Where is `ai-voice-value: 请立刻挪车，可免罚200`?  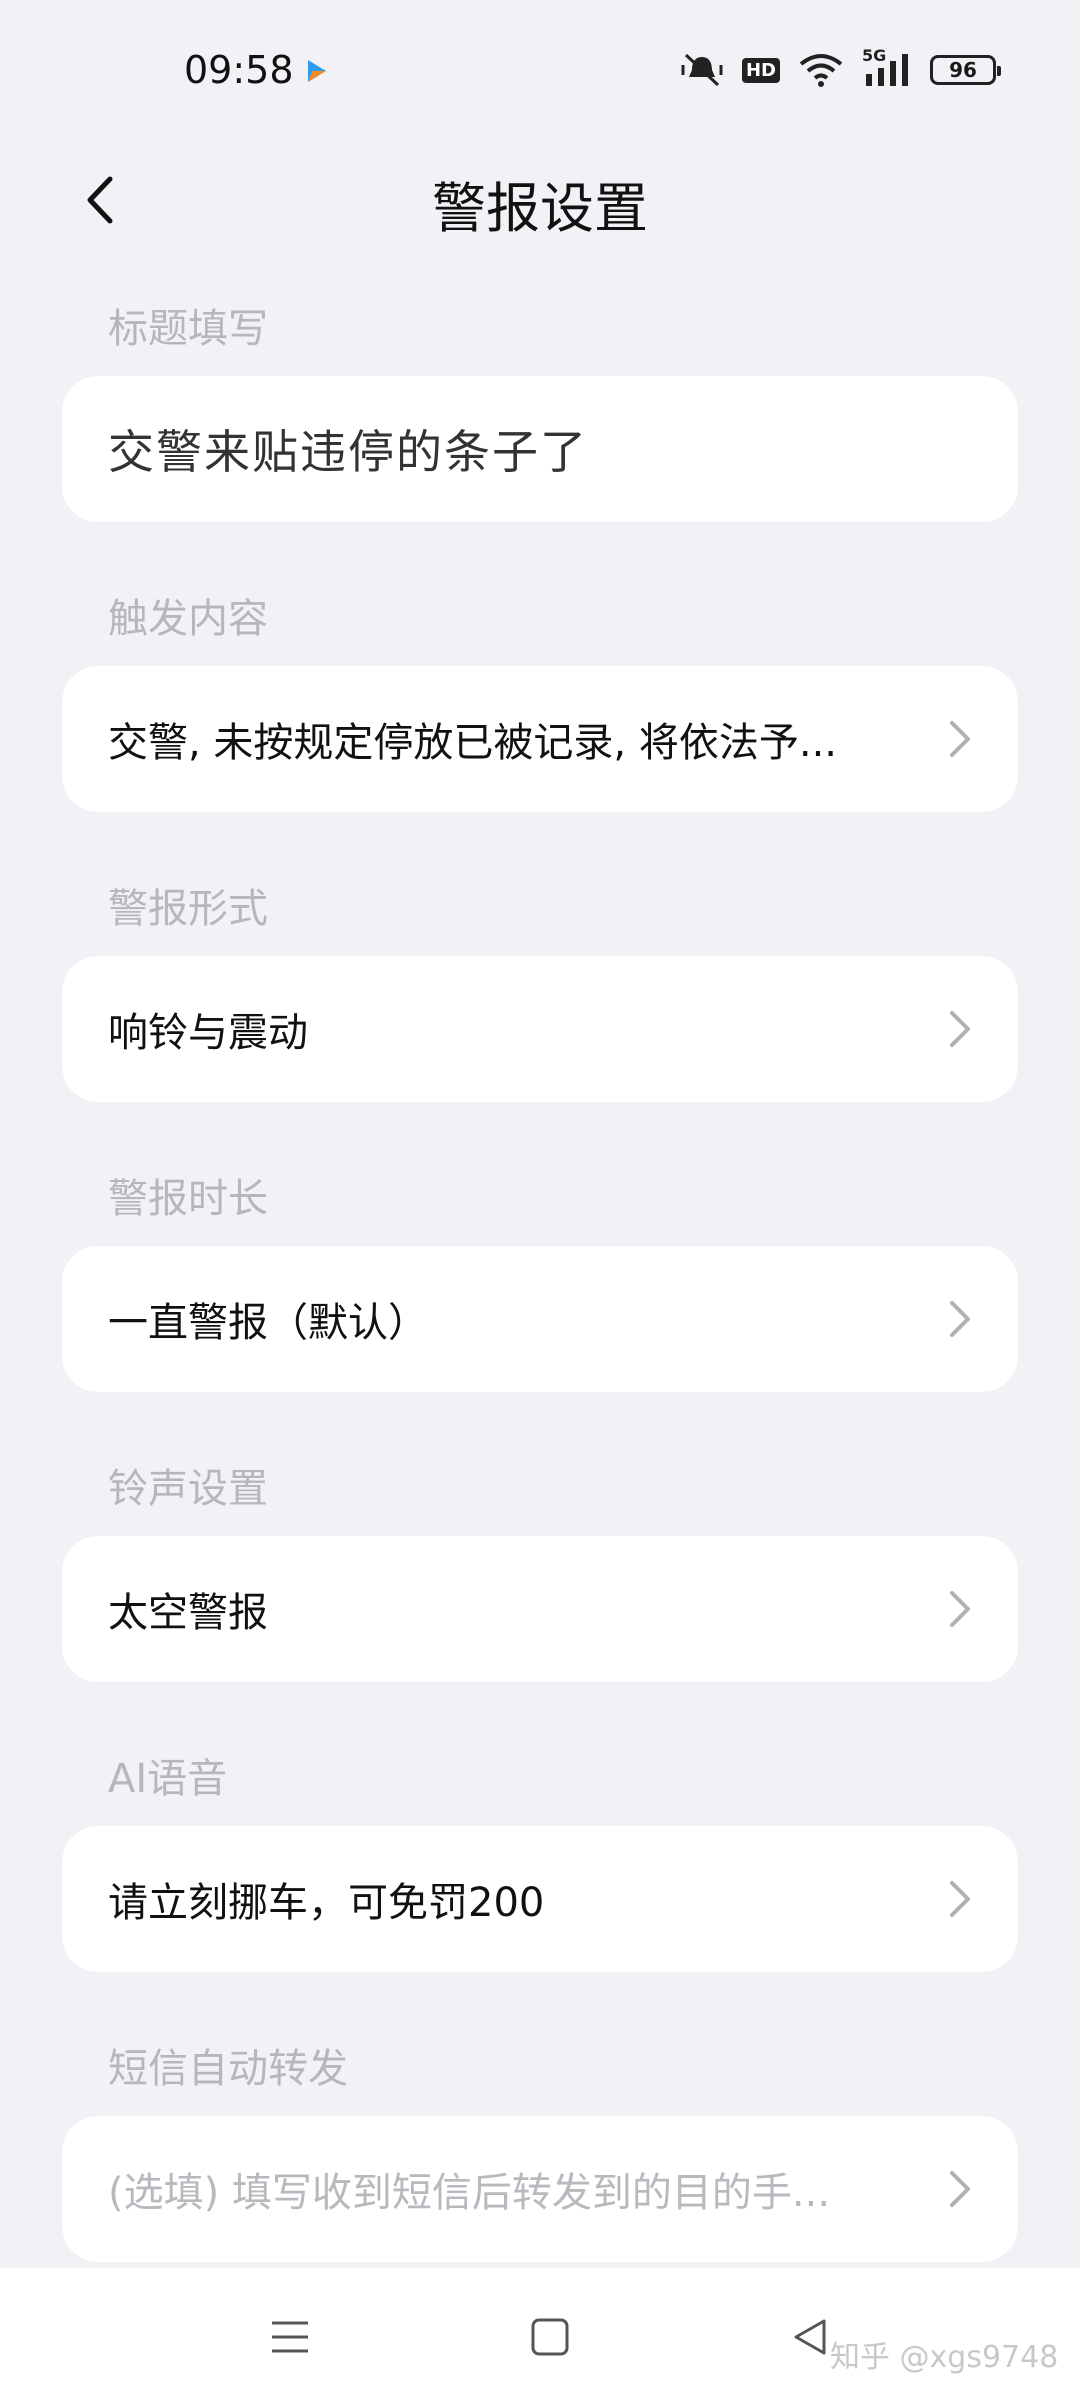
ai-voice-value: 请立刻挪车，可免罚200 is located at coordinates (326, 1903).